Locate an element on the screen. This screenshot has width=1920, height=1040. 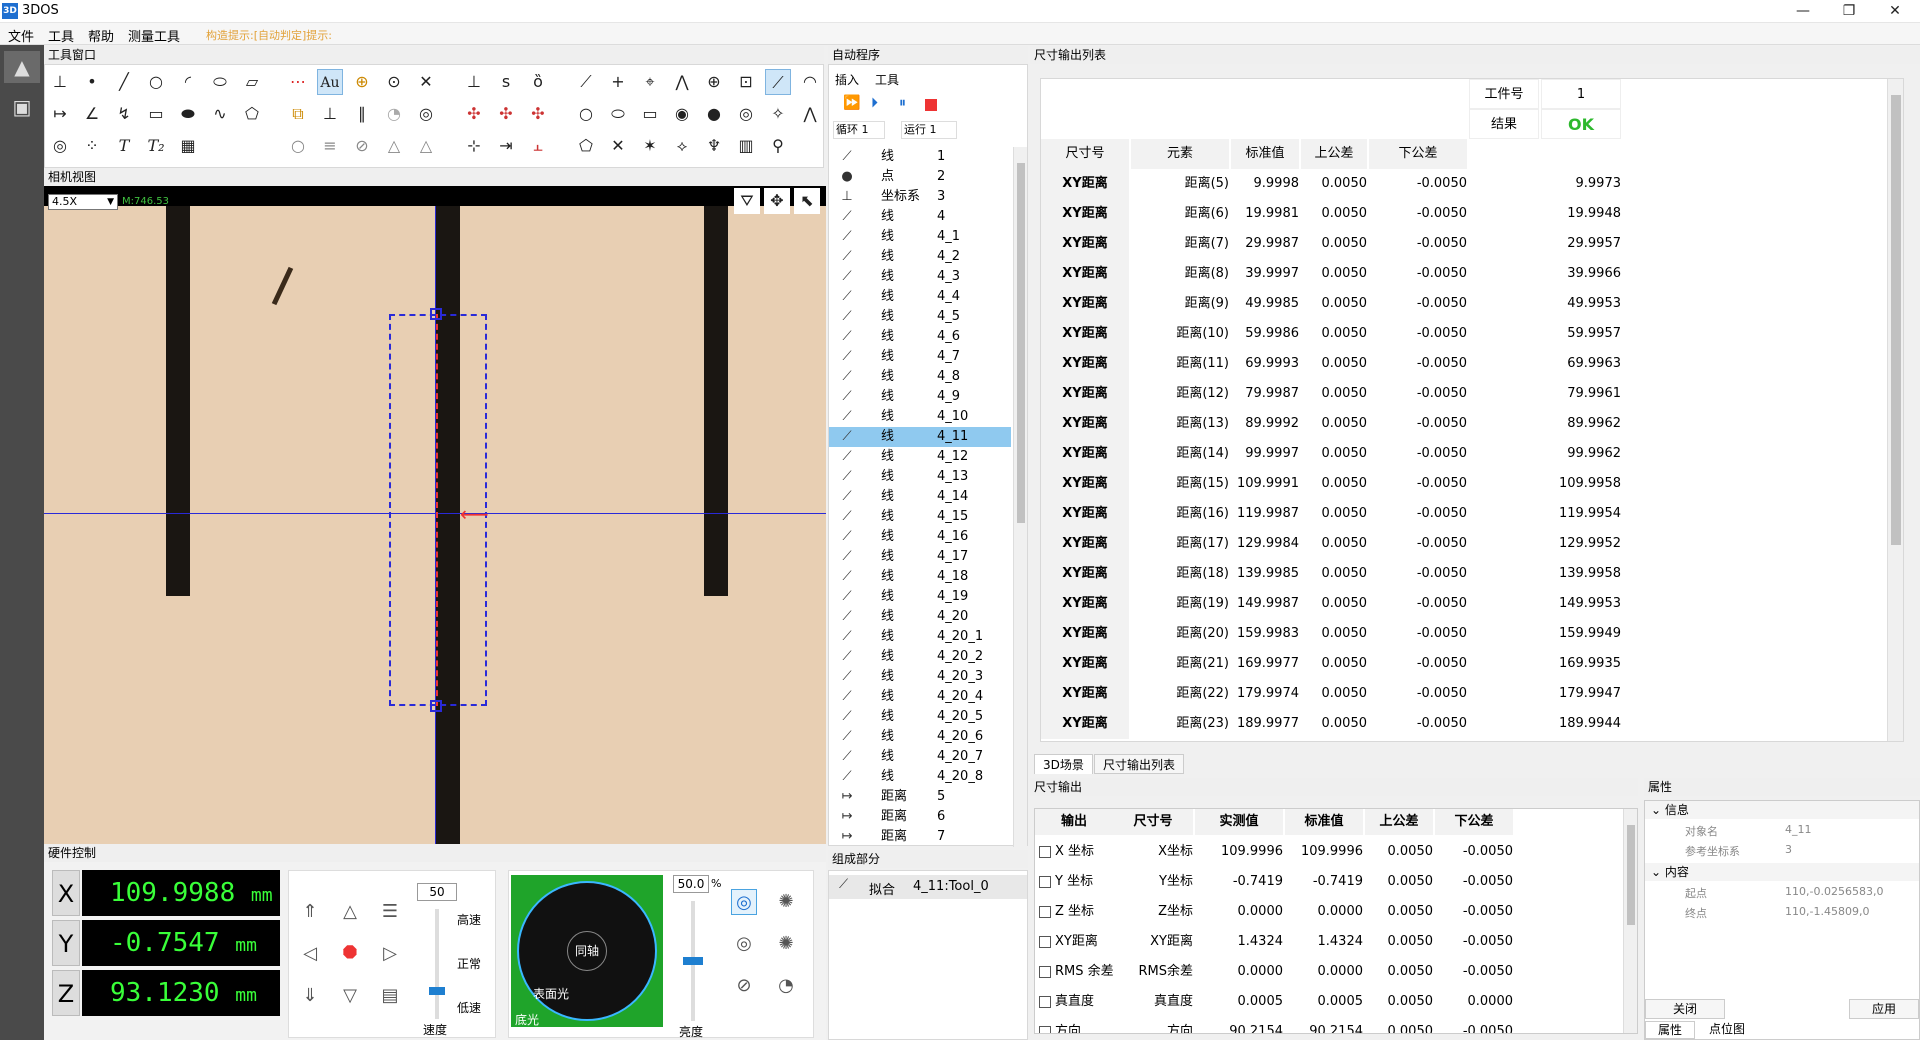
program-row: ↦ 距离 7 is located at coordinates (920, 837).